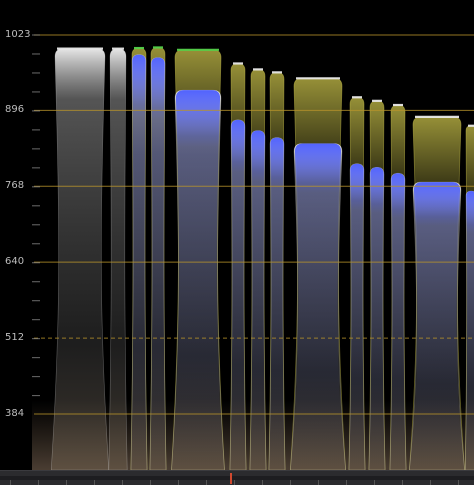  Describe the element at coordinates (237, 477) in the screenshot. I see `timeline-scrubber` at that location.